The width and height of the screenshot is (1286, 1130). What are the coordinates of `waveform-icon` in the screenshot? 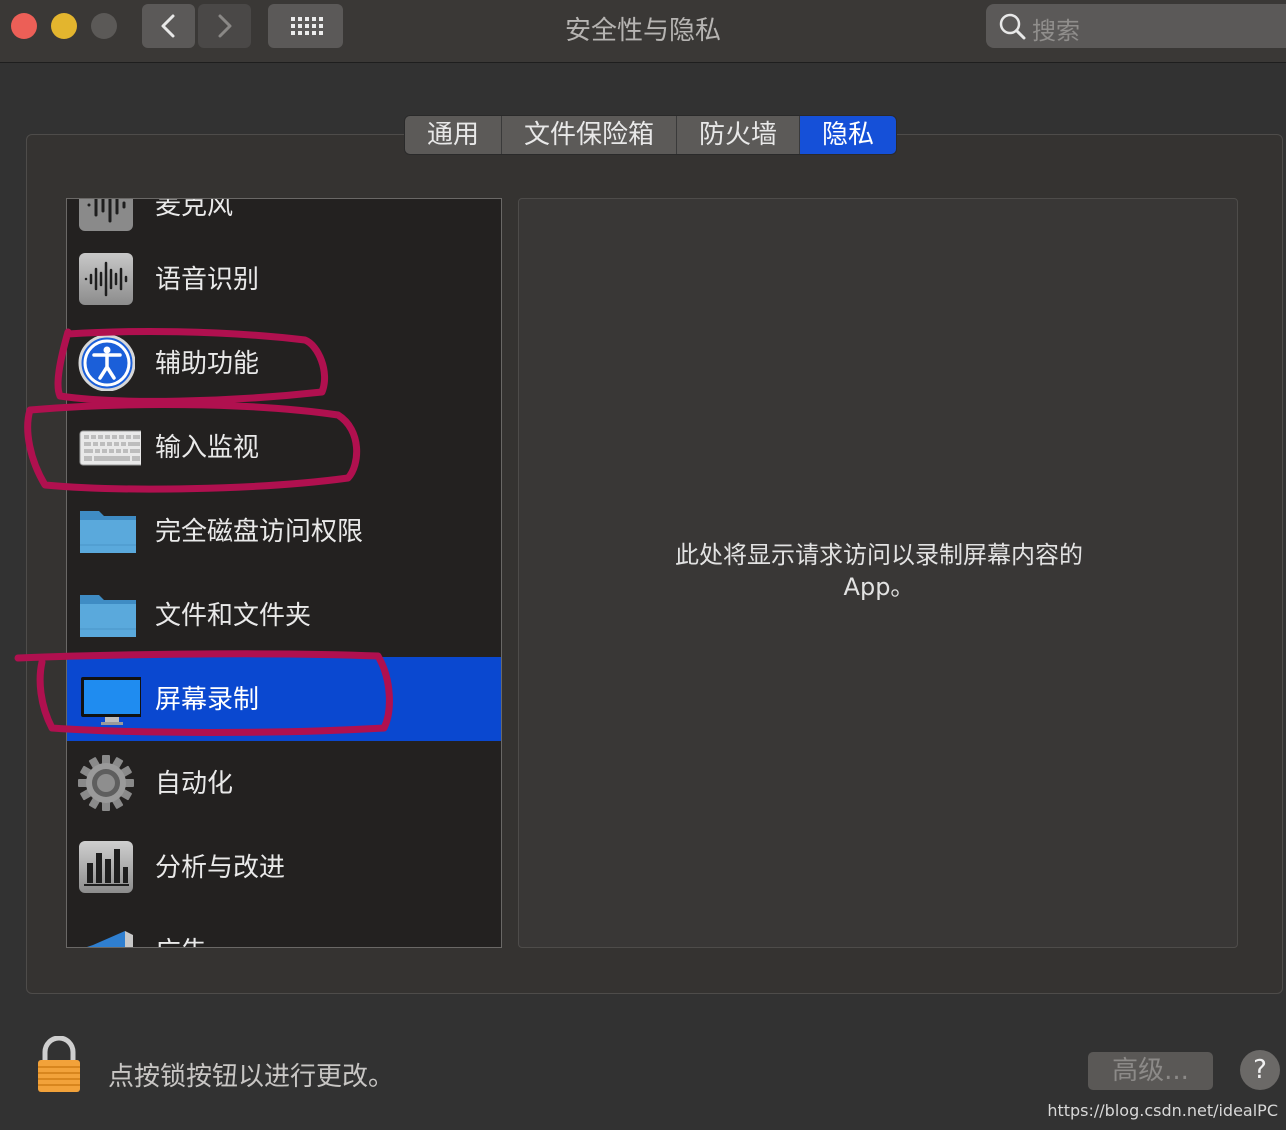 It's located at (106, 279).